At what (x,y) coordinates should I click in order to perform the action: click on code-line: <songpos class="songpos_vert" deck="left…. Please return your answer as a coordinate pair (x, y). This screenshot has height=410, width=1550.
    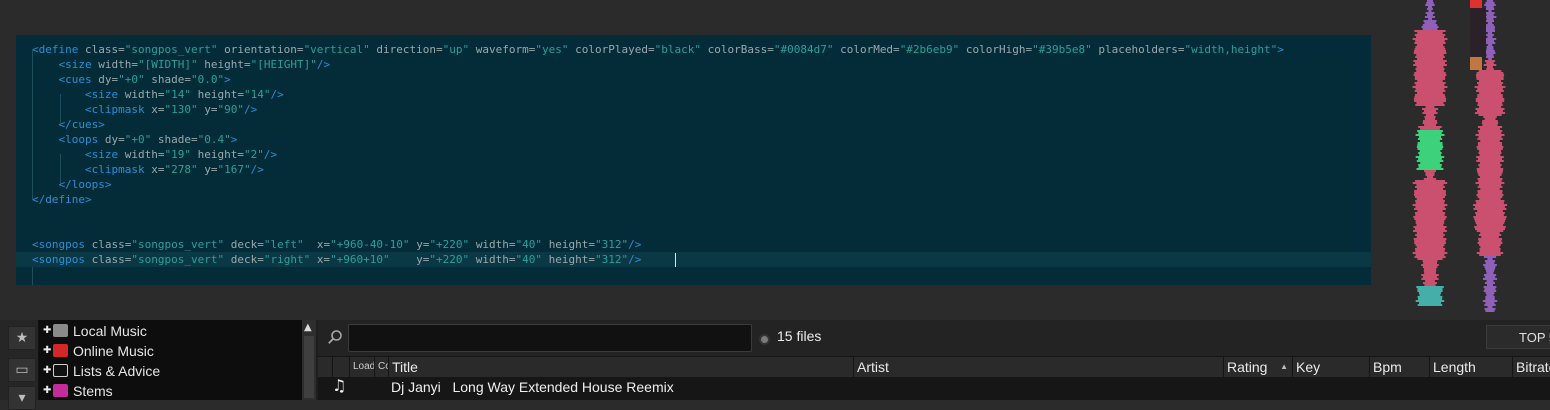
    Looking at the image, I should click on (693, 244).